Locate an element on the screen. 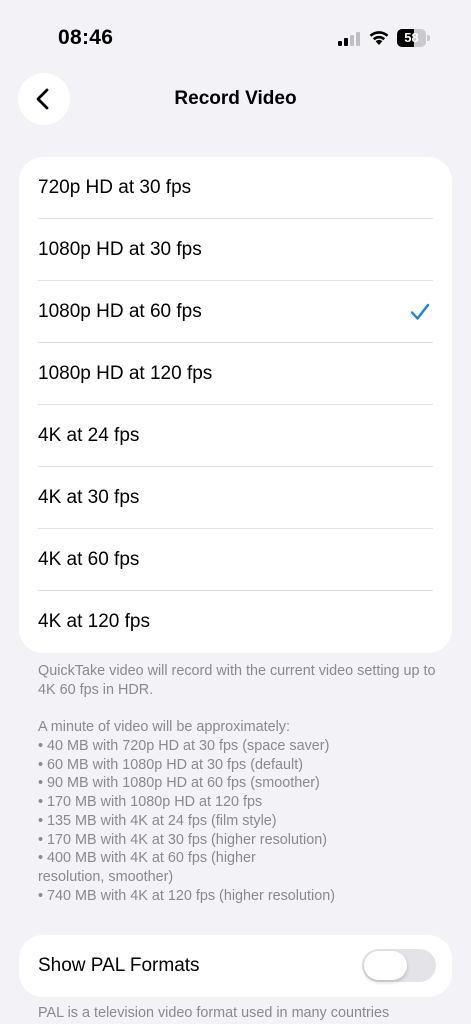 The width and height of the screenshot is (471, 1024). option-label: 4K at 60 fps is located at coordinates (89, 559).